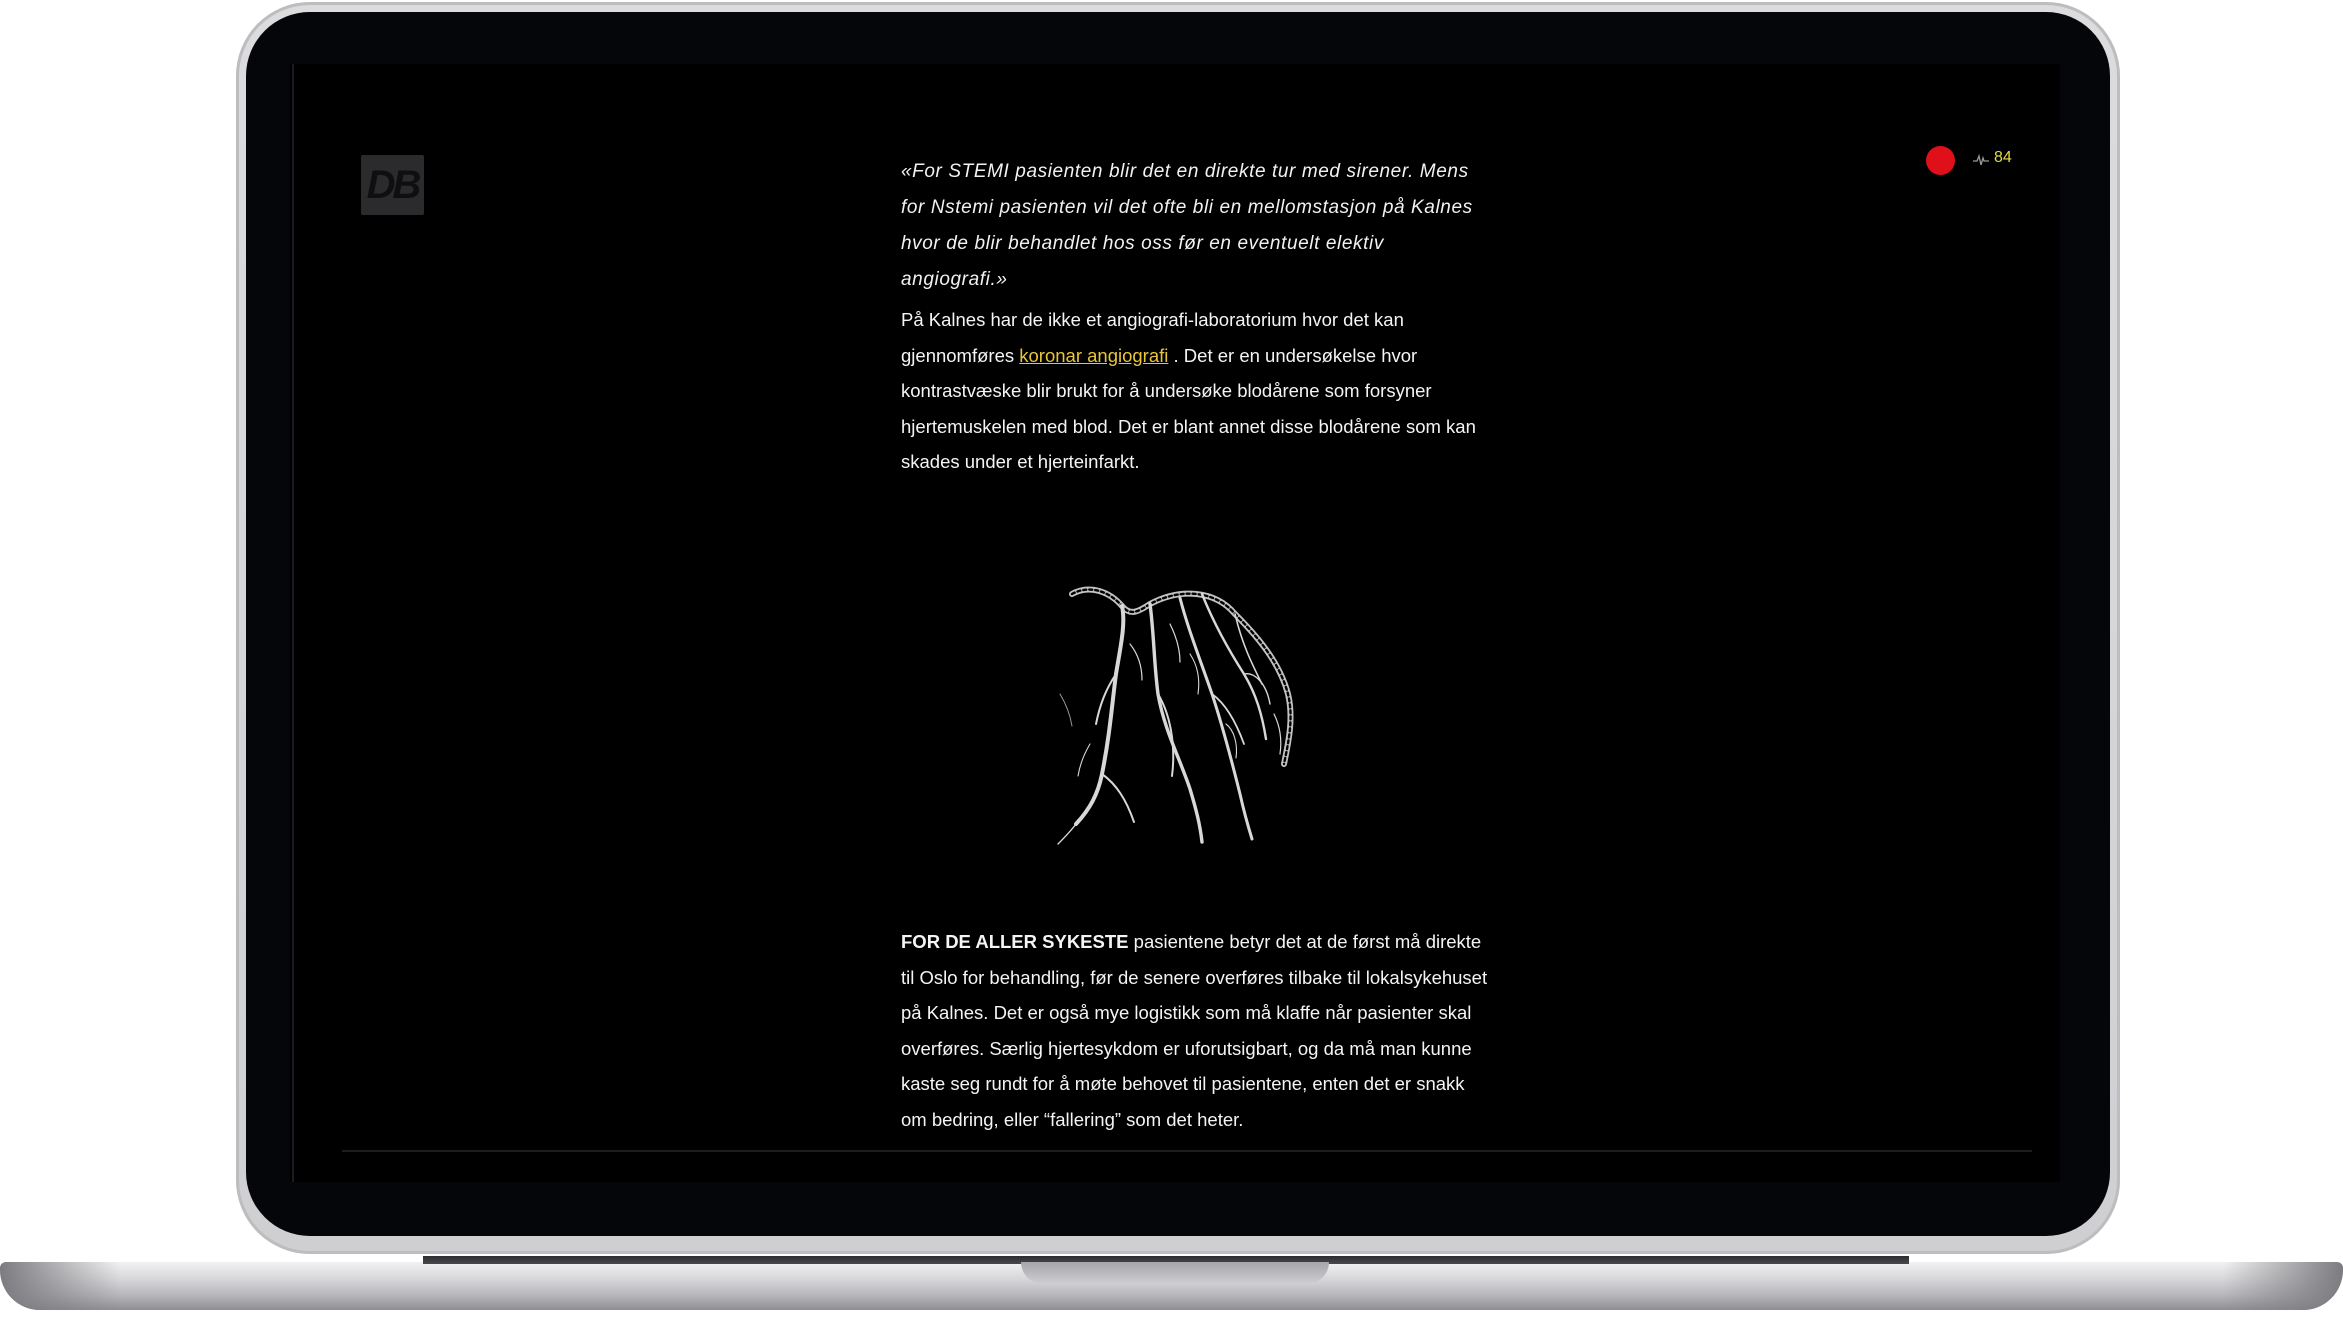 The width and height of the screenshot is (2343, 1328). I want to click on coronary-artery-illustration, so click(1175, 715).